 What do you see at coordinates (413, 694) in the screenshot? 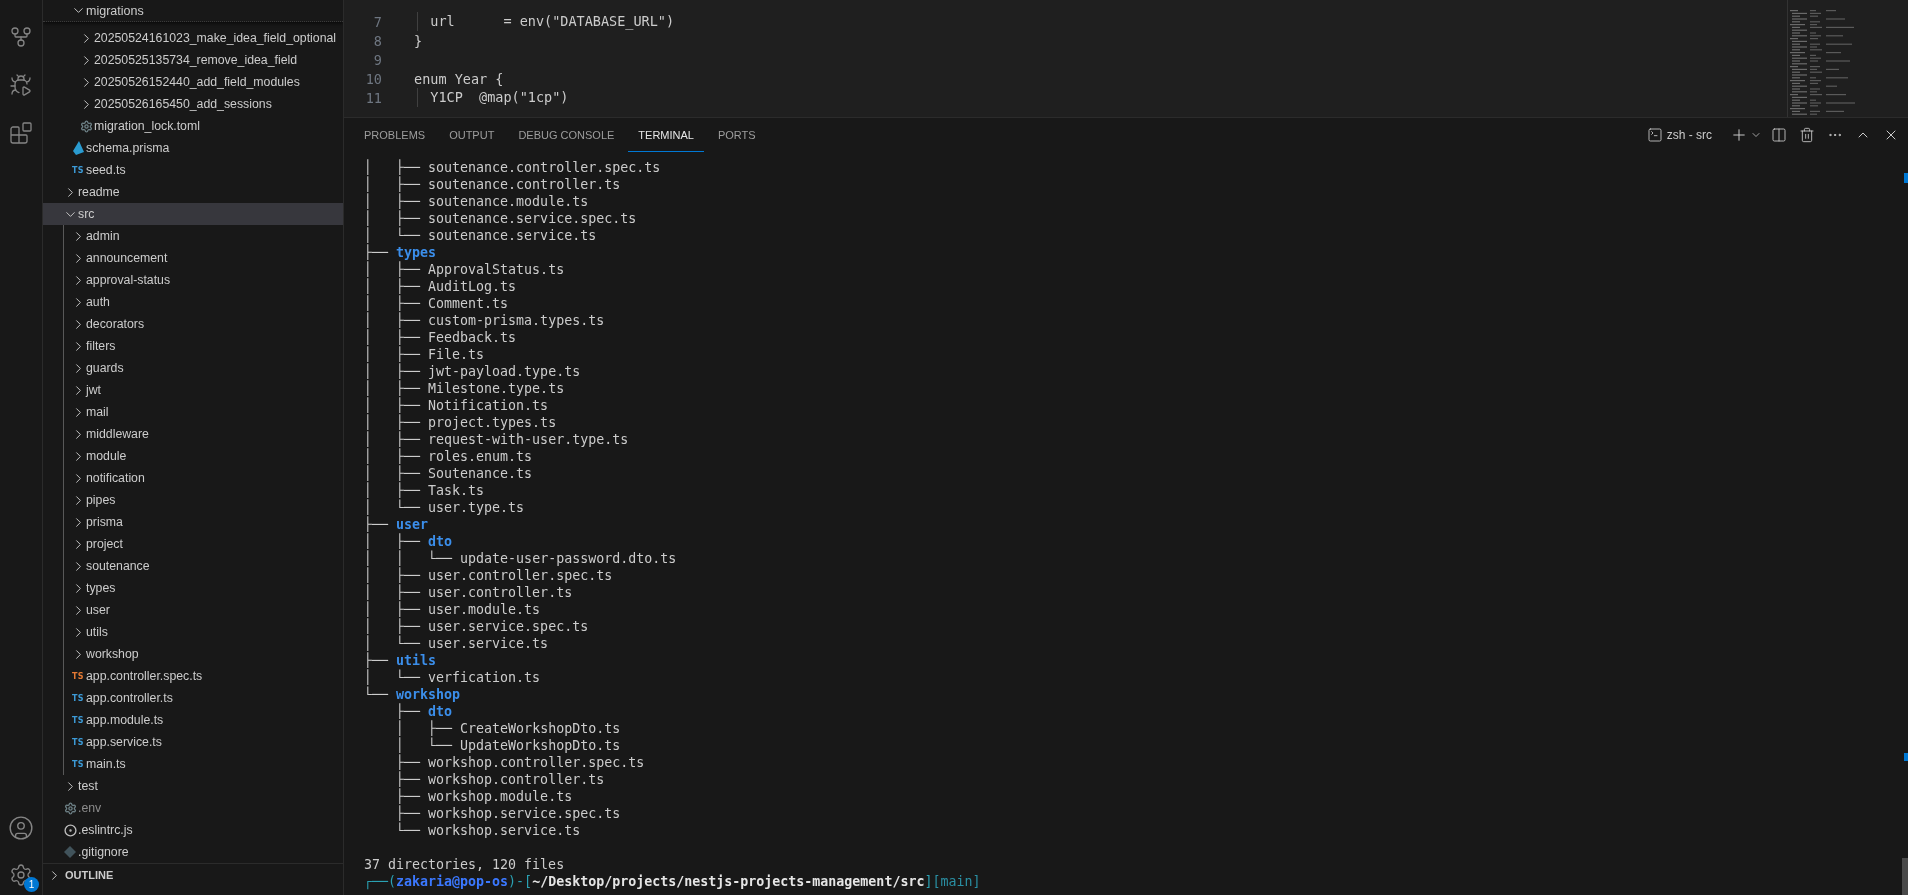
I see `terminal-line: └── workshop` at bounding box center [413, 694].